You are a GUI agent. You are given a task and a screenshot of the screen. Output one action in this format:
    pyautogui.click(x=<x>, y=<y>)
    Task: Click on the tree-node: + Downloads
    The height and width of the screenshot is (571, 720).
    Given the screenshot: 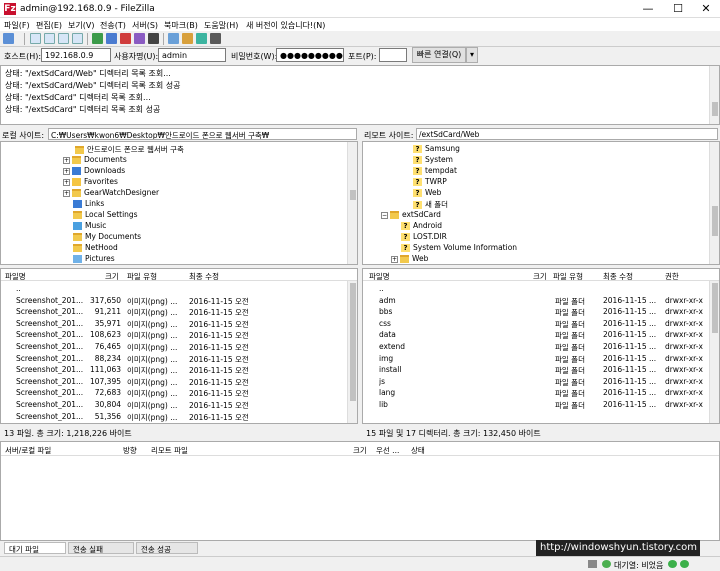 What is the action you would take?
    pyautogui.click(x=94, y=170)
    